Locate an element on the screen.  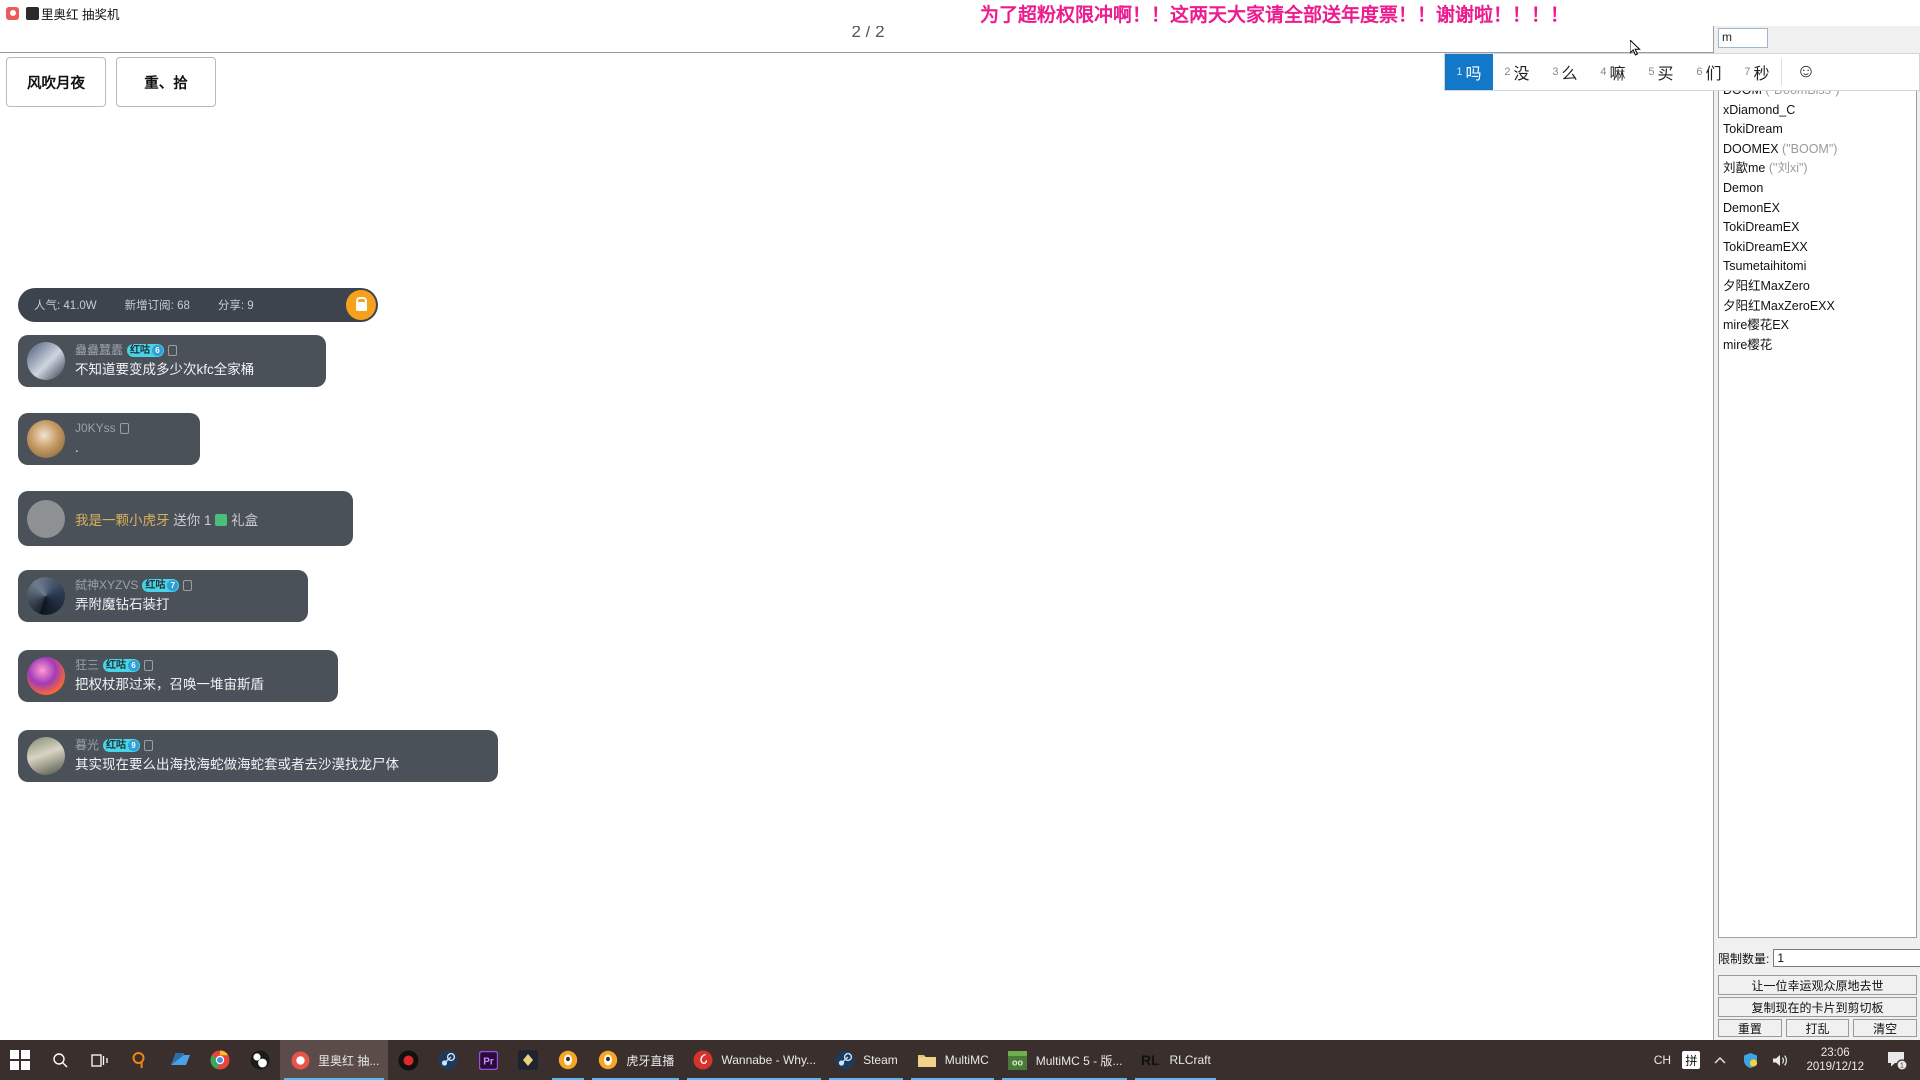
taskbar-item-rlcraft: RL RLCraft is located at coordinates (1175, 1060).